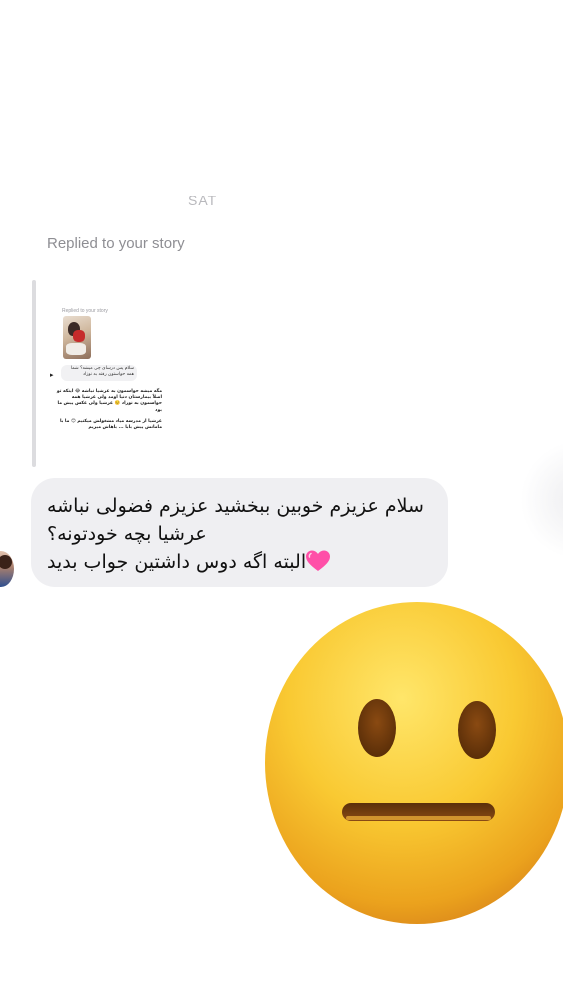 The image size is (563, 1000). I want to click on story-preview-thumbnail, so click(77, 337).